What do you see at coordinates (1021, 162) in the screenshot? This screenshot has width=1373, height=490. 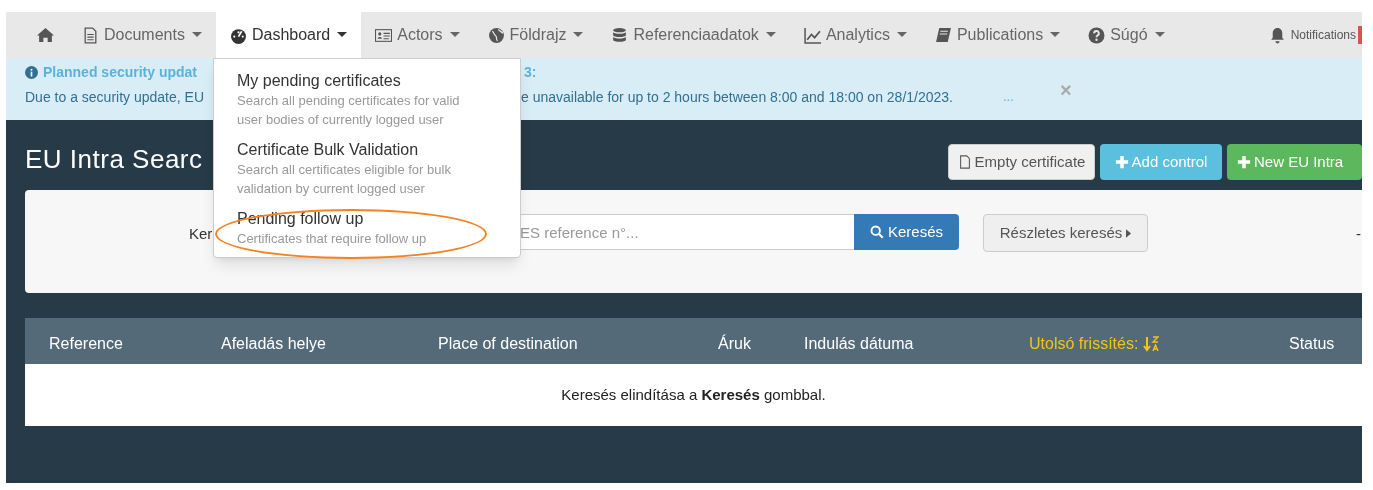 I see `empty-certificate-button: Empty certificate` at bounding box center [1021, 162].